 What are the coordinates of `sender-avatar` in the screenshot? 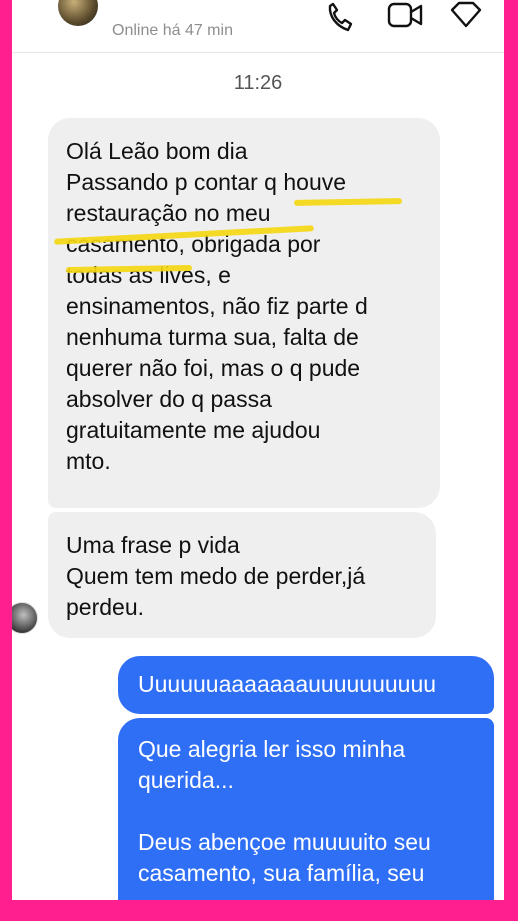 It's located at (25, 618).